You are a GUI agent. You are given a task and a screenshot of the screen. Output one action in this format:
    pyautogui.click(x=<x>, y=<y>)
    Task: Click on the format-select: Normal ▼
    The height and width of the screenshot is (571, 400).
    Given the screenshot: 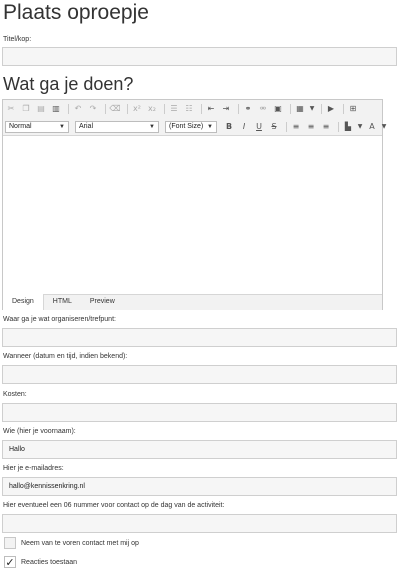 What is the action you would take?
    pyautogui.click(x=37, y=127)
    